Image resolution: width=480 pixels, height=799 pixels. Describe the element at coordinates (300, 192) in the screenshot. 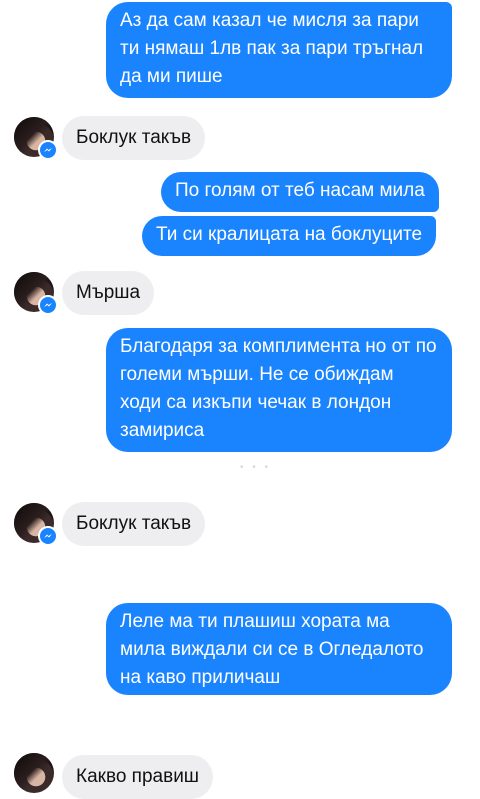

I see `outgoing-message-bubble: По голям от теб насам мила` at that location.